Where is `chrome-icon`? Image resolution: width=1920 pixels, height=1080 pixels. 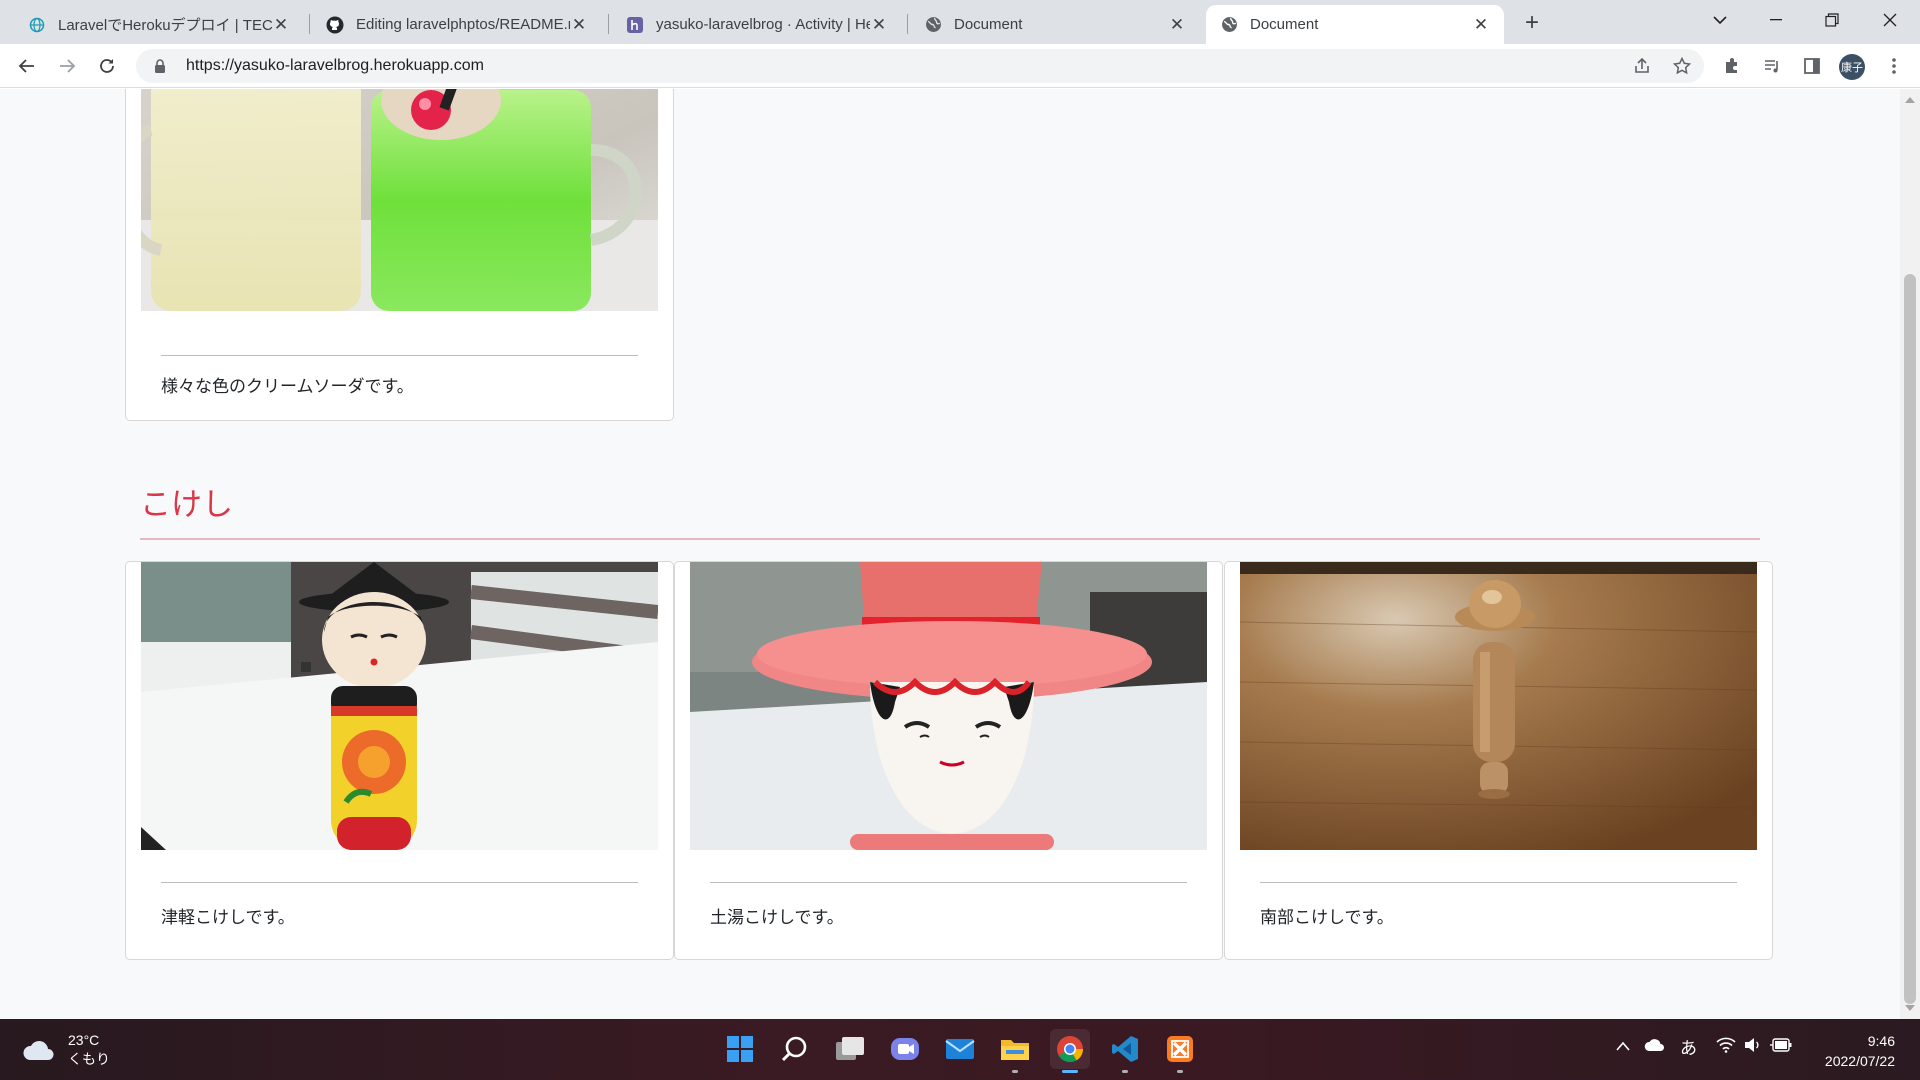
chrome-icon is located at coordinates (1070, 1049).